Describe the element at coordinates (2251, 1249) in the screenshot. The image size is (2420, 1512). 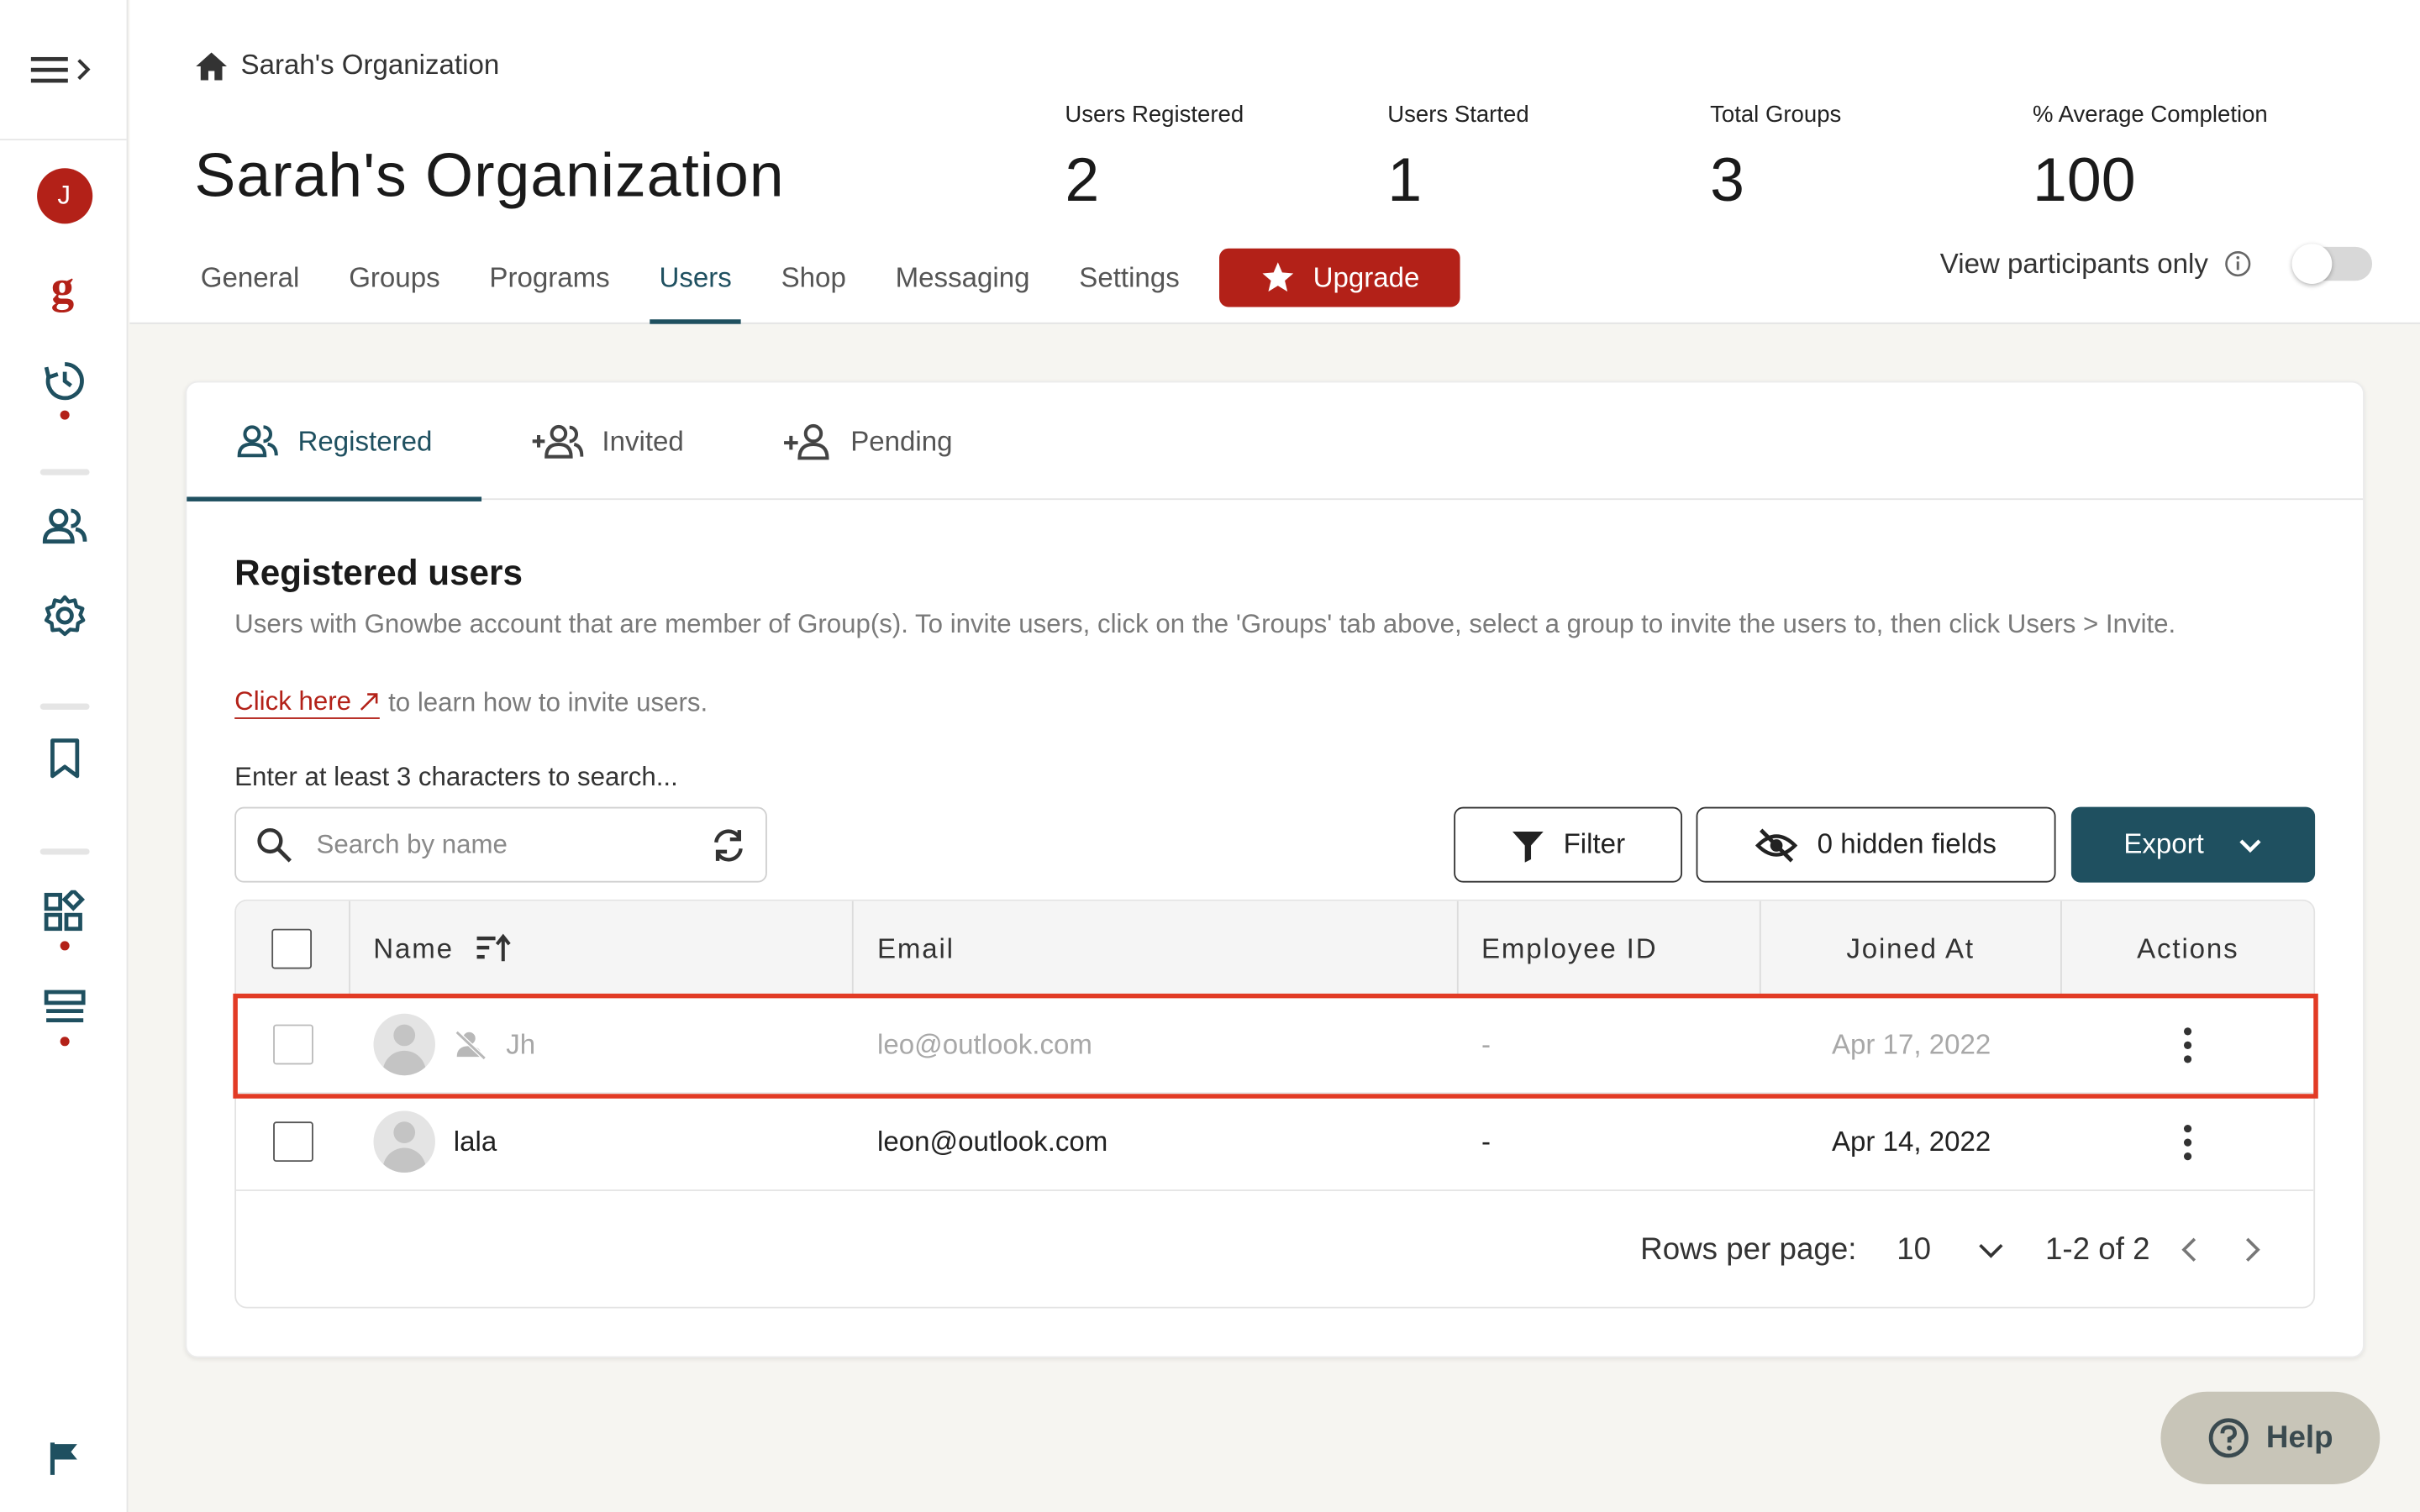
I see `chevron-right-icon` at that location.